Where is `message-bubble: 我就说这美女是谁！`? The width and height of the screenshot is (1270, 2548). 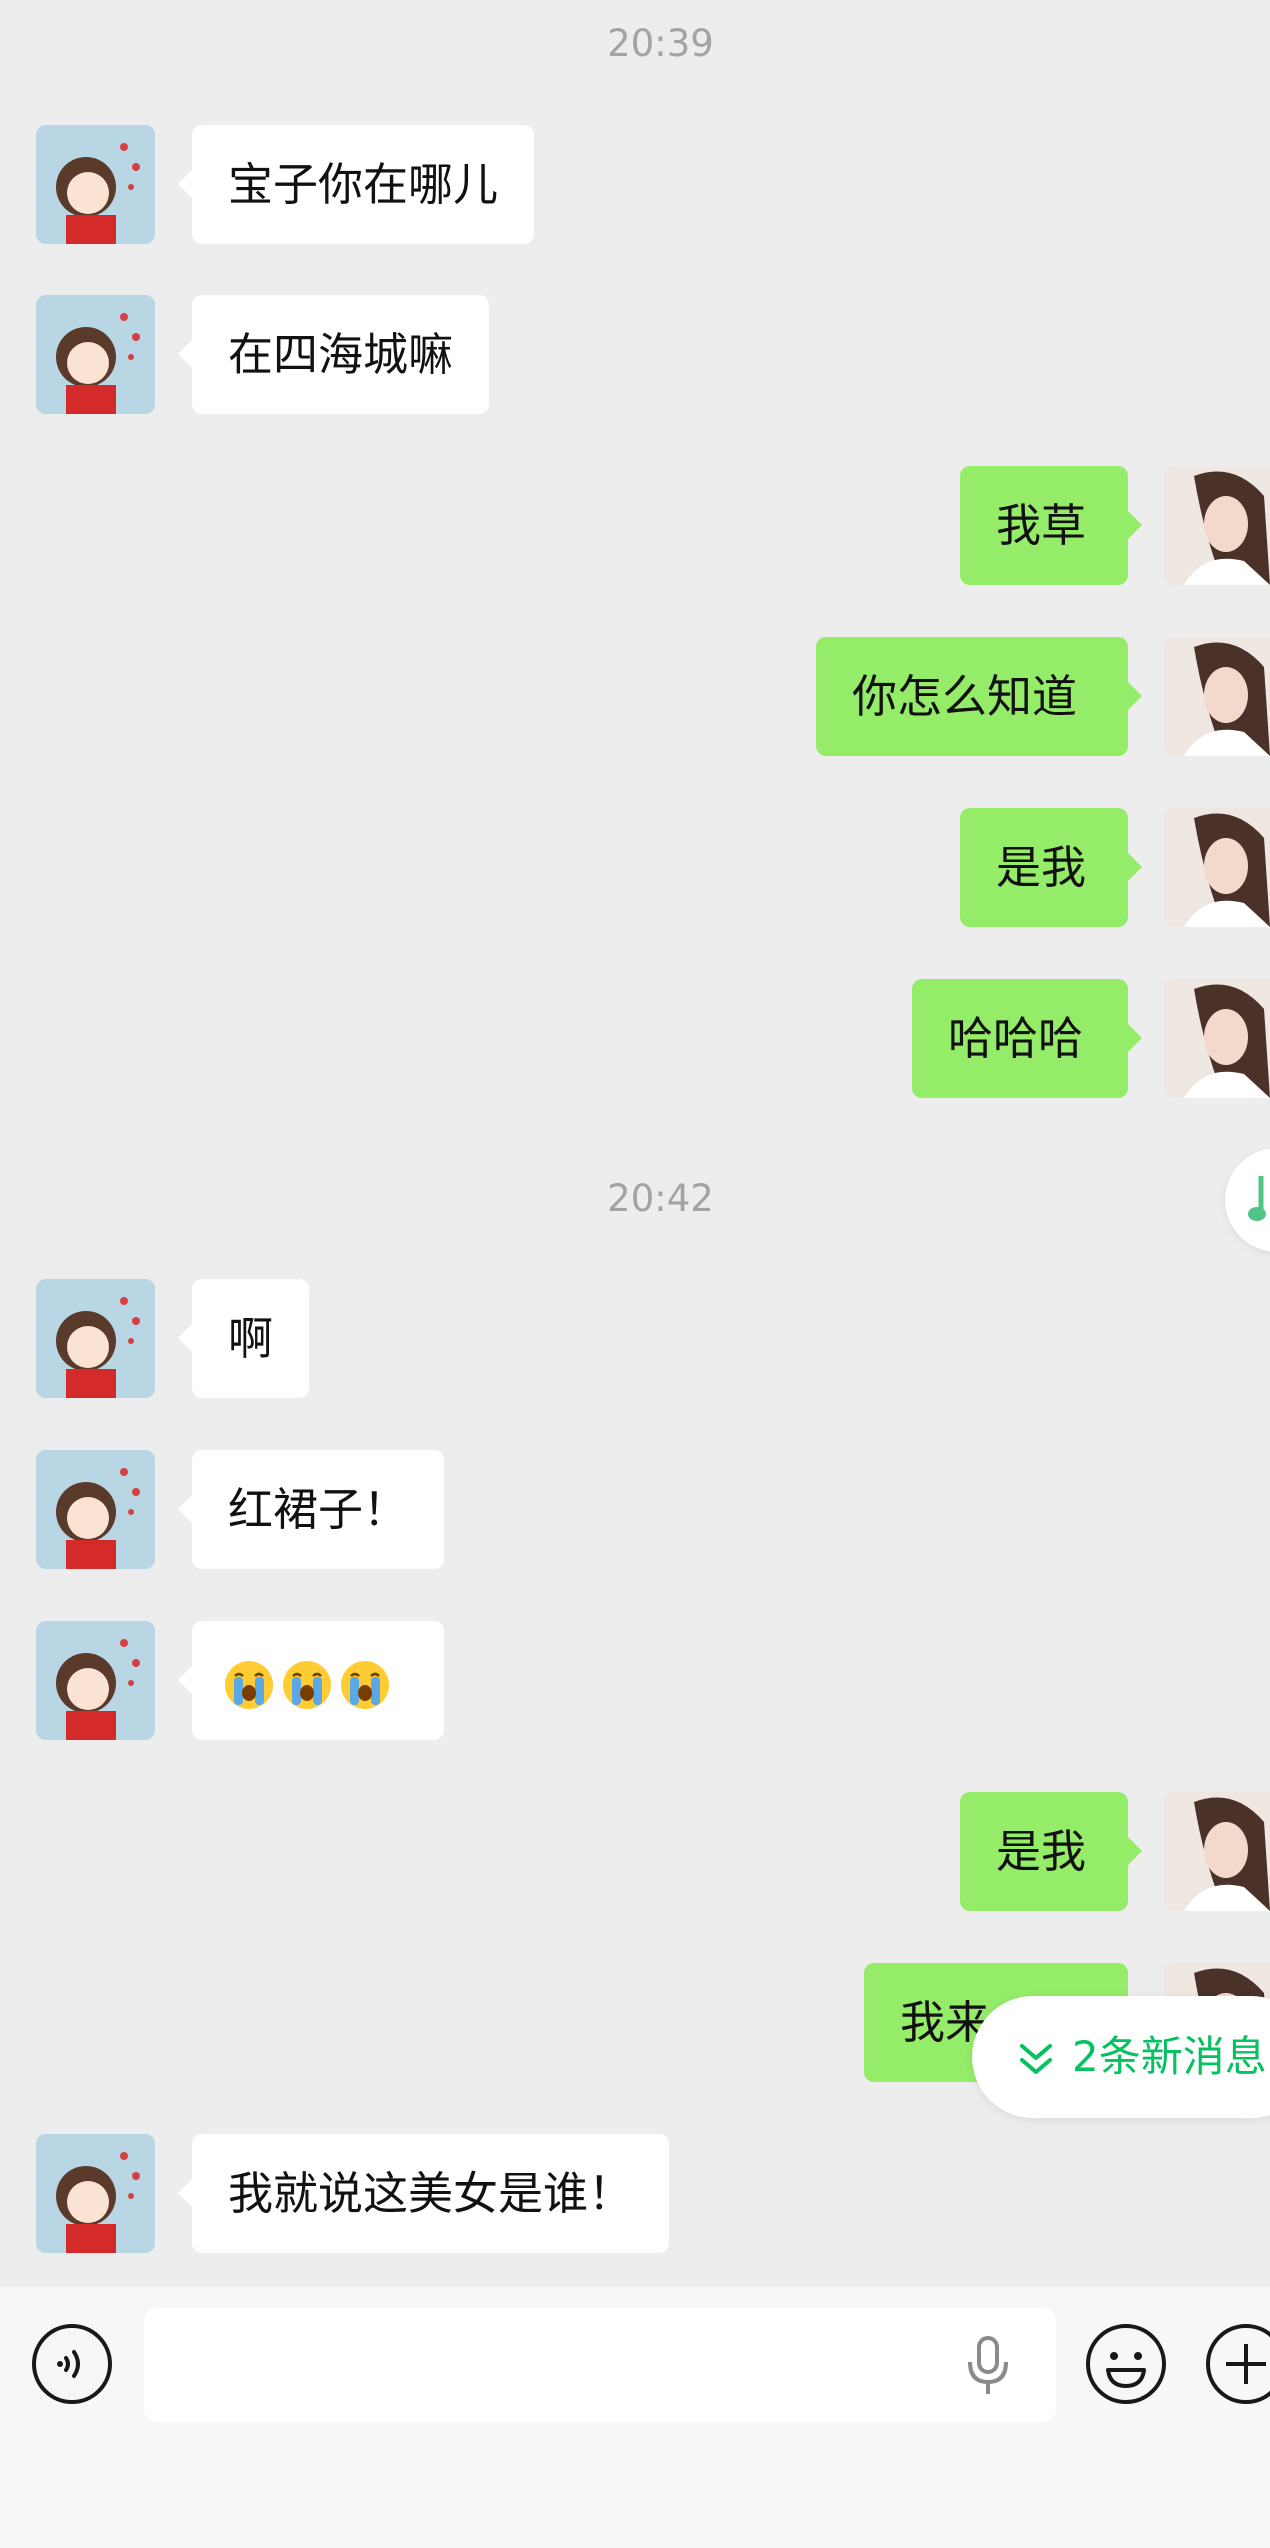 message-bubble: 我就说这美女是谁！ is located at coordinates (423, 2193).